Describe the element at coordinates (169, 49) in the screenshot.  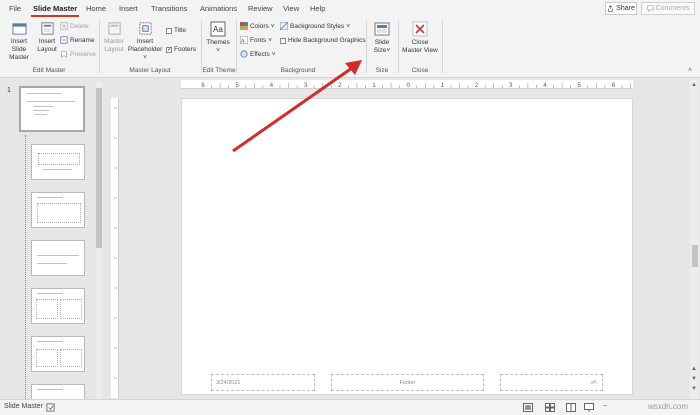
I see `footers-checkbox-box: ✓` at that location.